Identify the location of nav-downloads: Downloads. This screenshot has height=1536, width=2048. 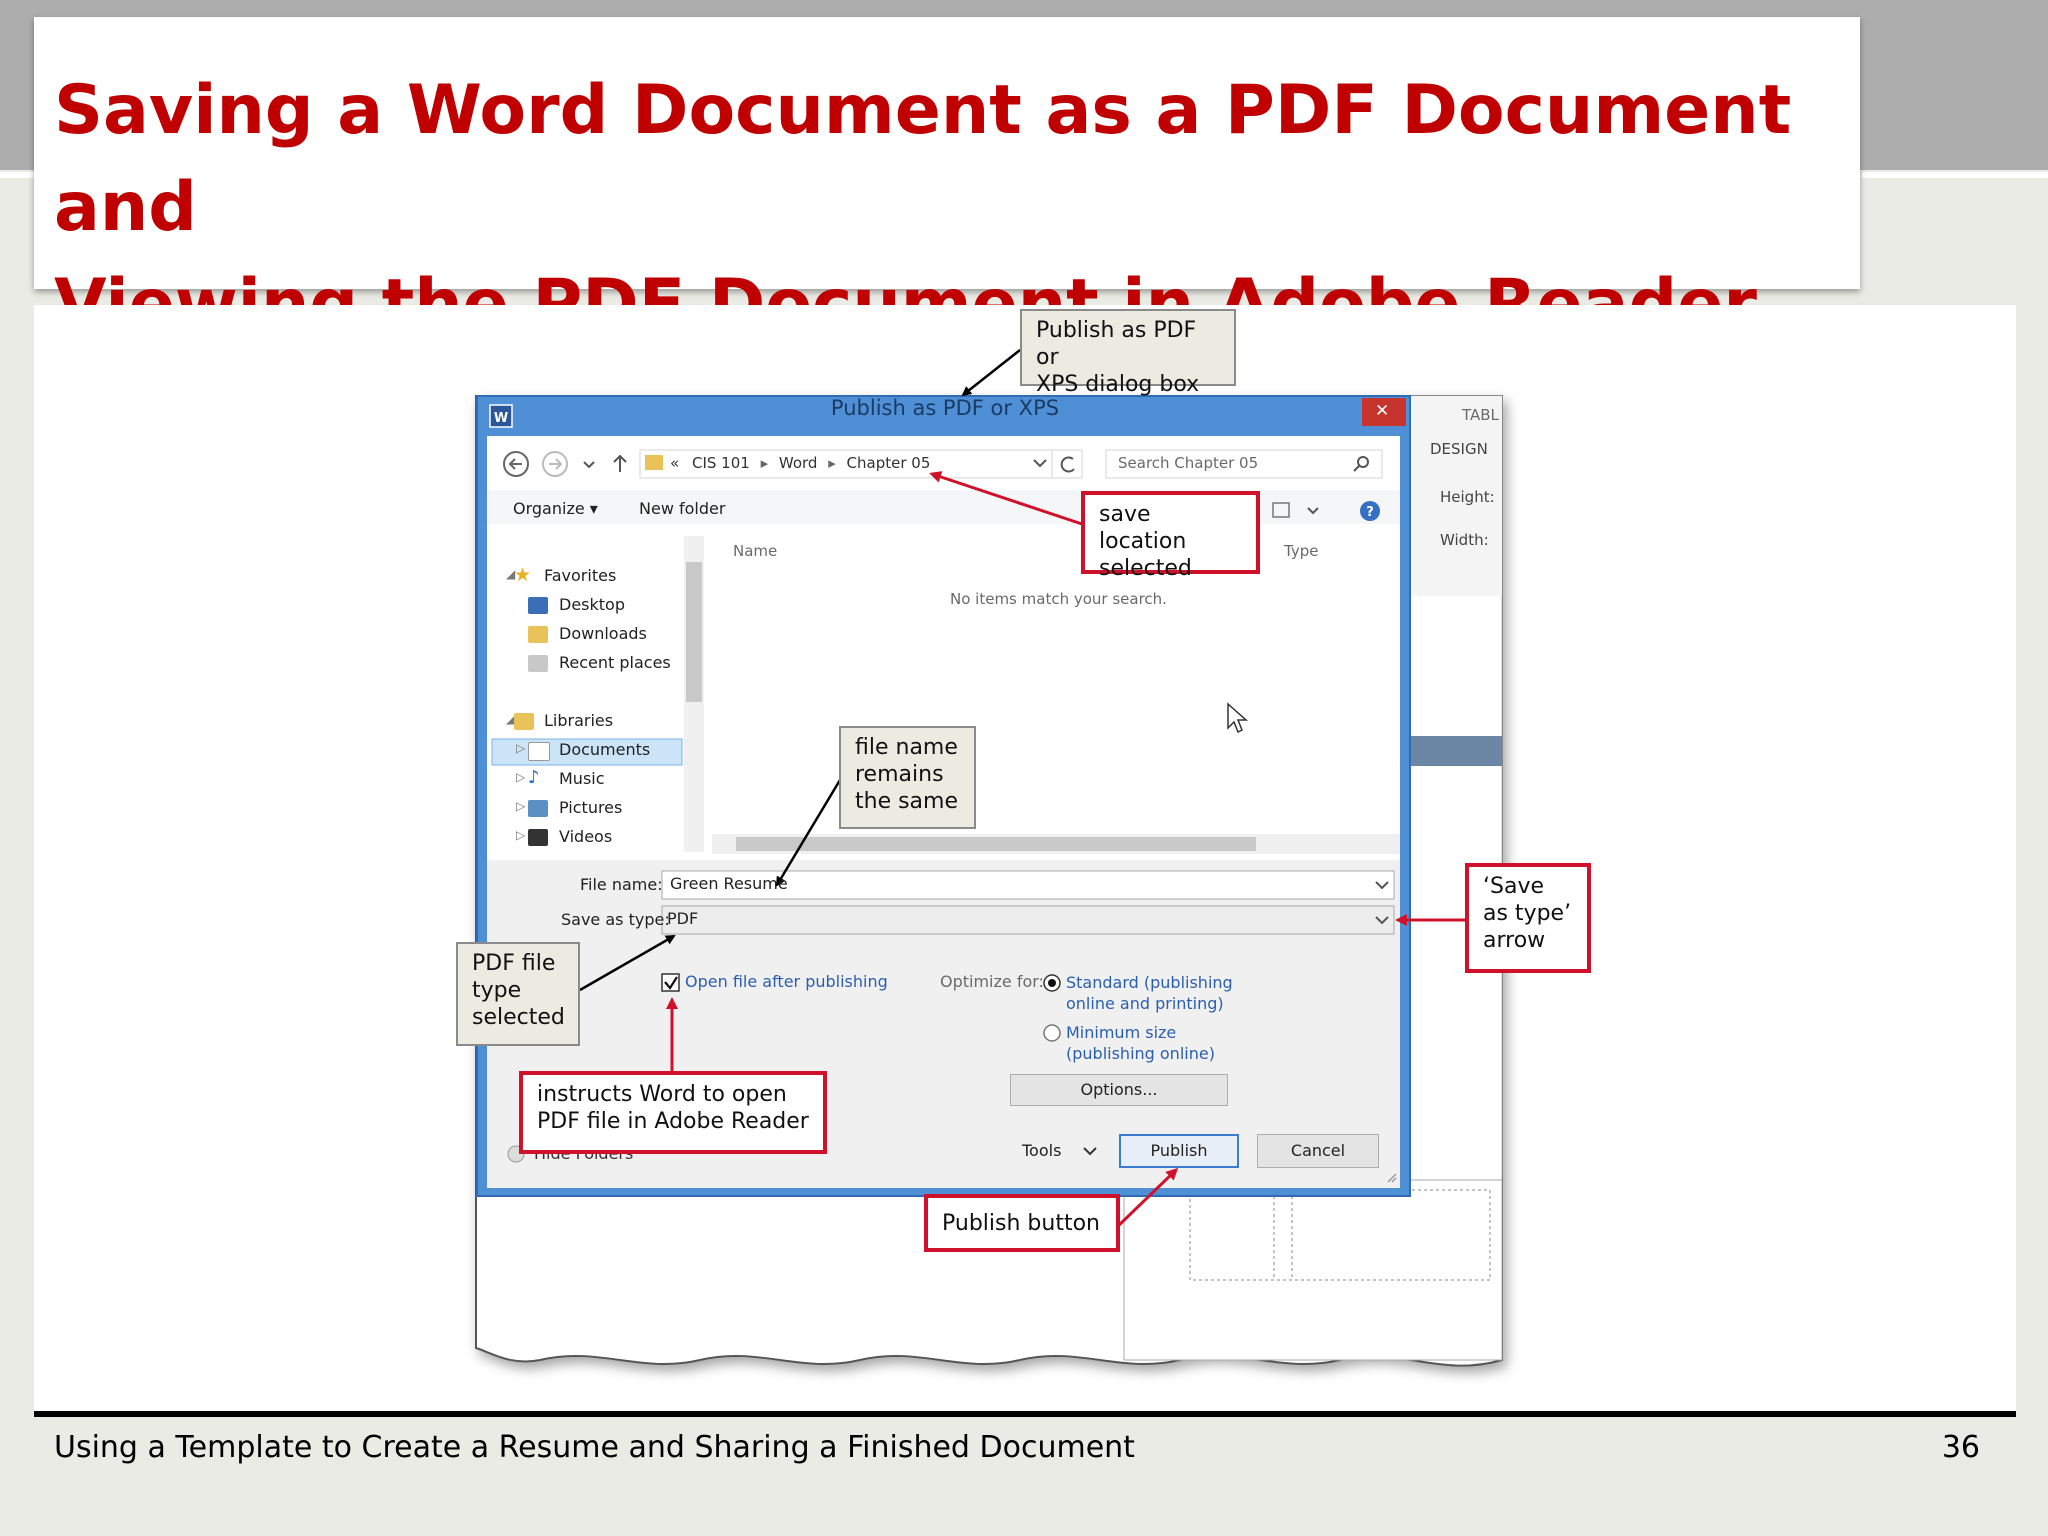
(592, 635).